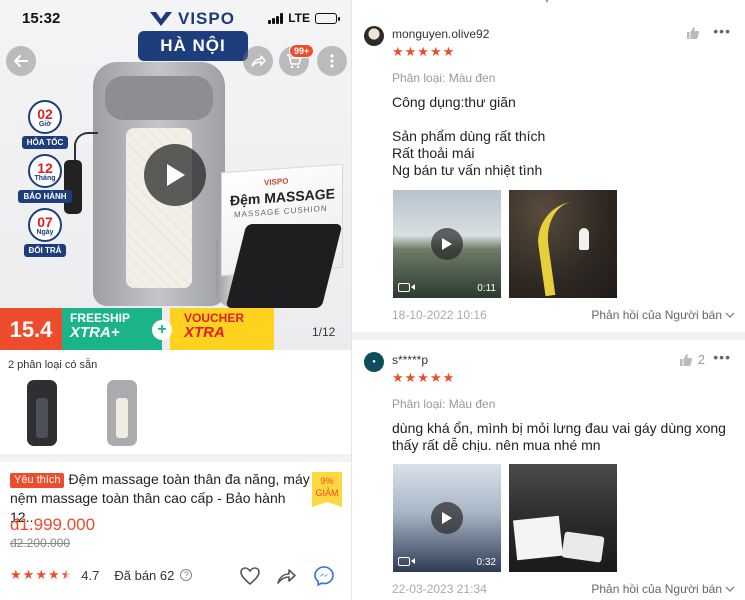 The image size is (745, 600). I want to click on vispo-logo-icon, so click(161, 19).